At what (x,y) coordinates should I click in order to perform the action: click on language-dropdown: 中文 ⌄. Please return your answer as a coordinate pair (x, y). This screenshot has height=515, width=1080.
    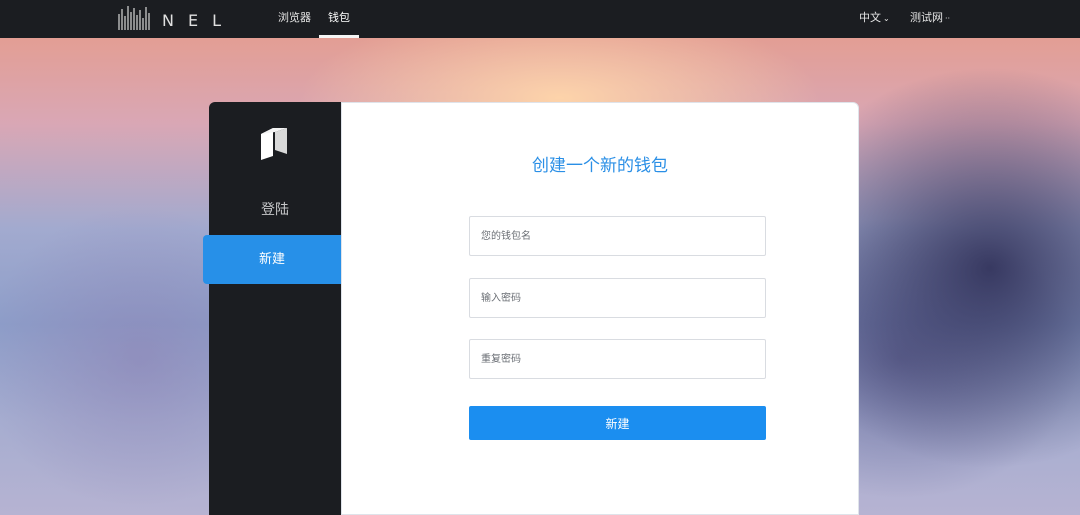
    Looking at the image, I should click on (874, 19).